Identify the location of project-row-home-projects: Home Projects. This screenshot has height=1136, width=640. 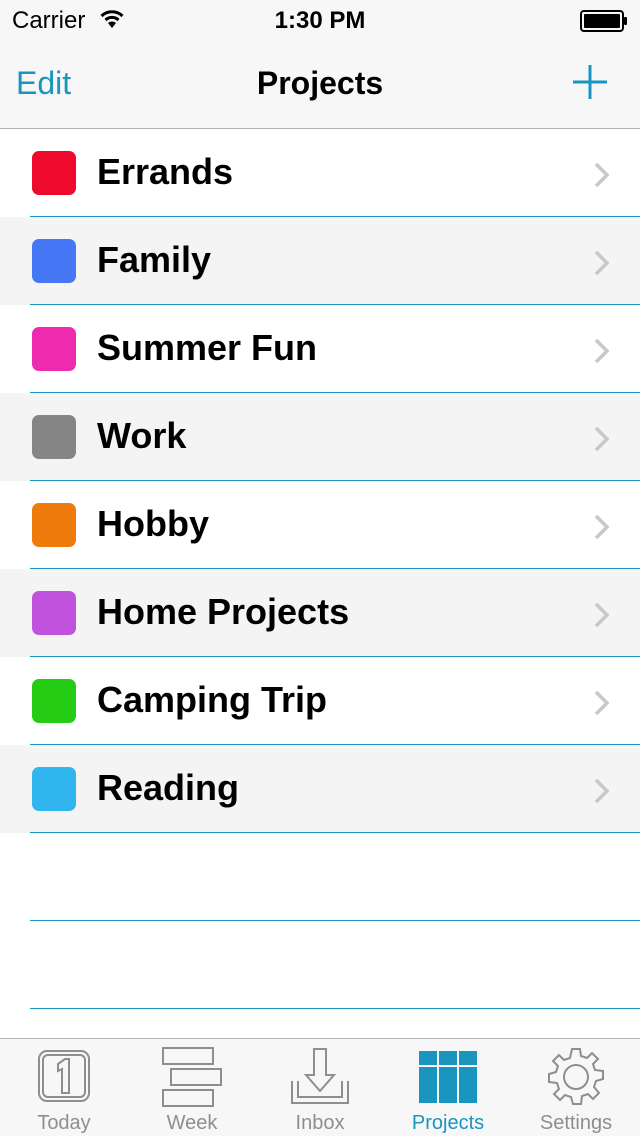
(320, 613).